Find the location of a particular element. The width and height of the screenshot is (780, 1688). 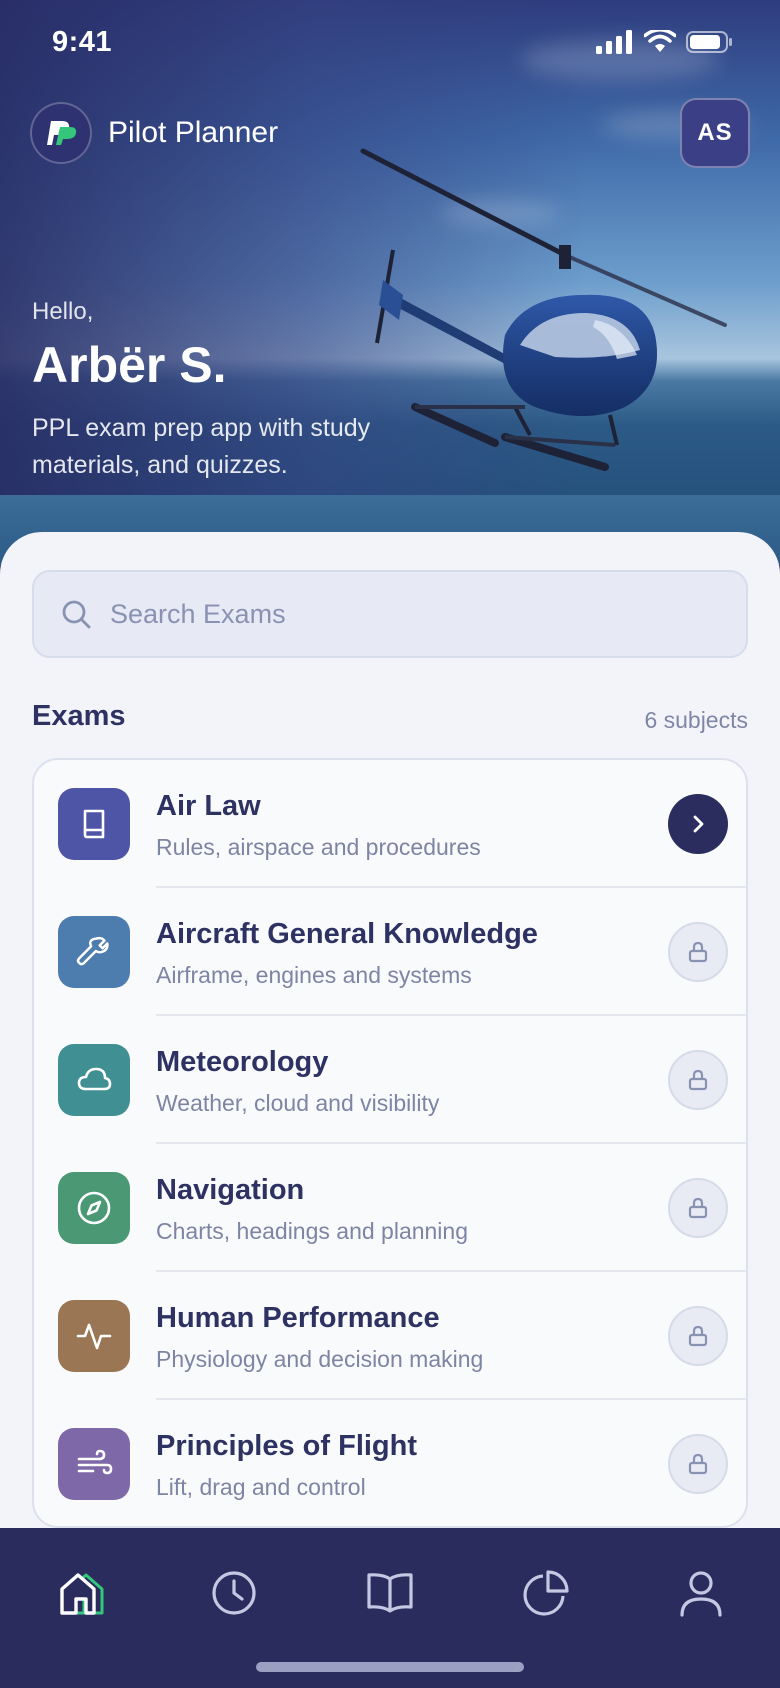

exam-item-air-law: Air Law Rules, airspace and procedures is located at coordinates (390, 824).